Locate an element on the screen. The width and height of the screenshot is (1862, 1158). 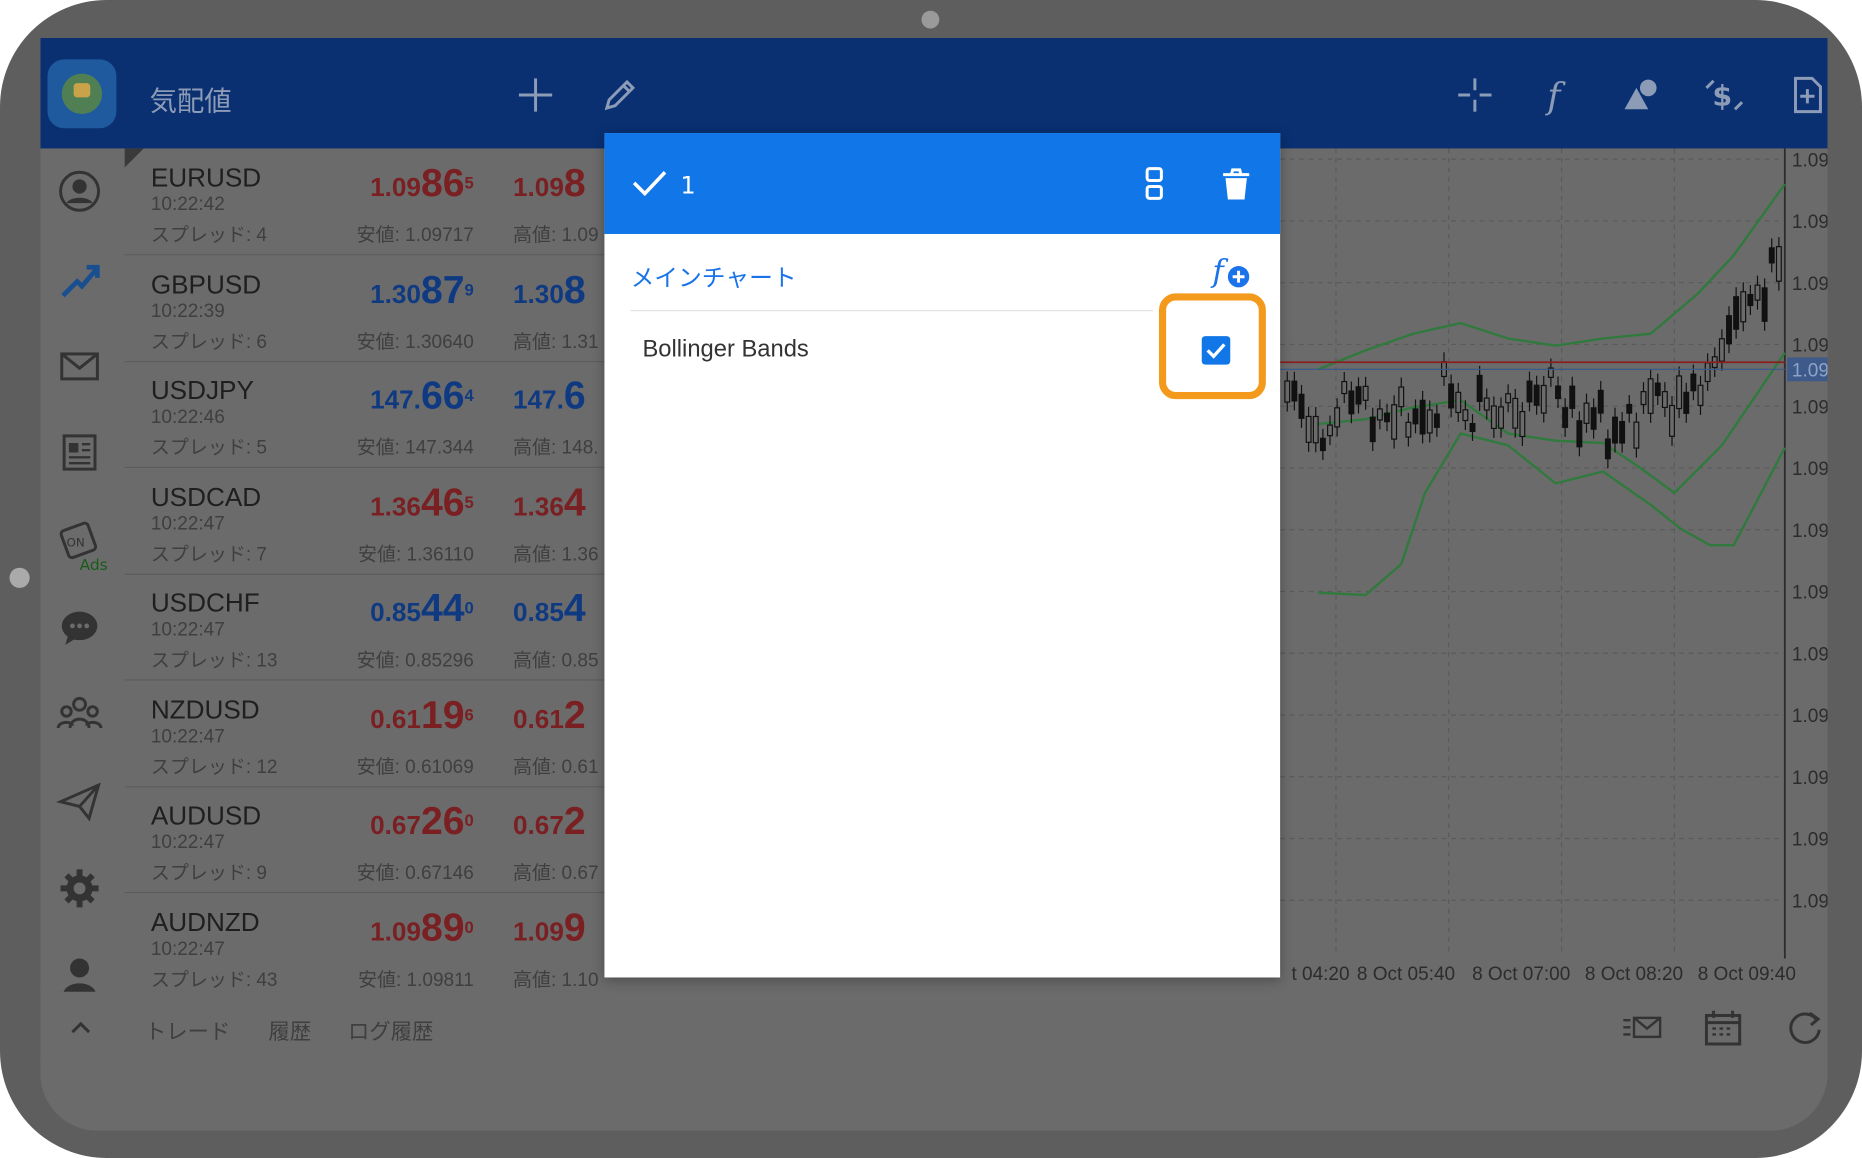
ask-price: 1.099 is located at coordinates (549, 926).